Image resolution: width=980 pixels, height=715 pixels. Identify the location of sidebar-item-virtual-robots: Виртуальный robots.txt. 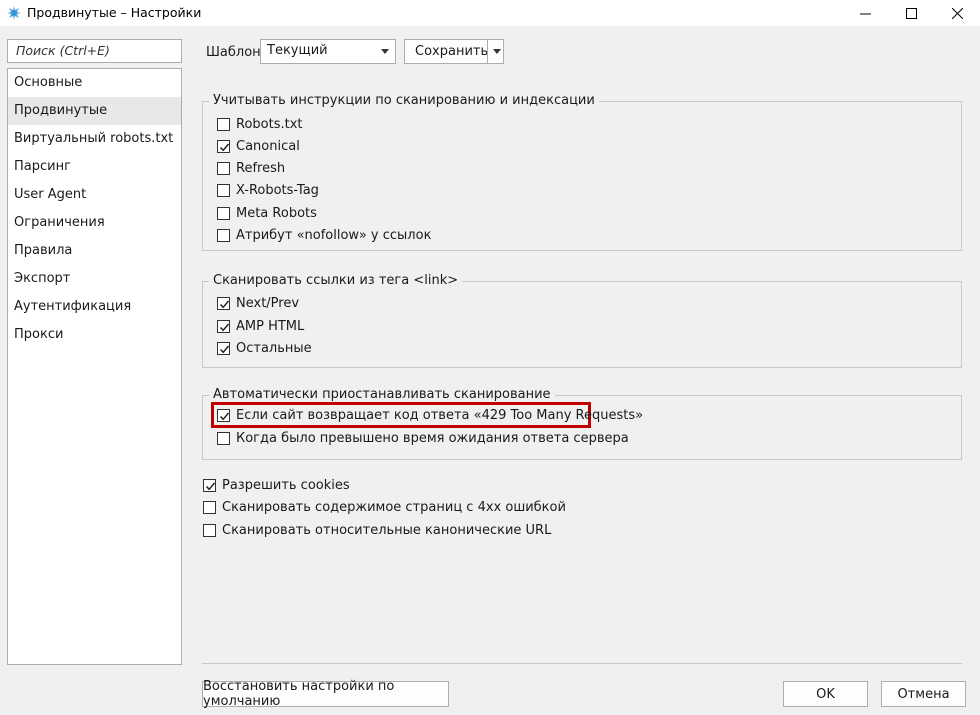
(94, 139).